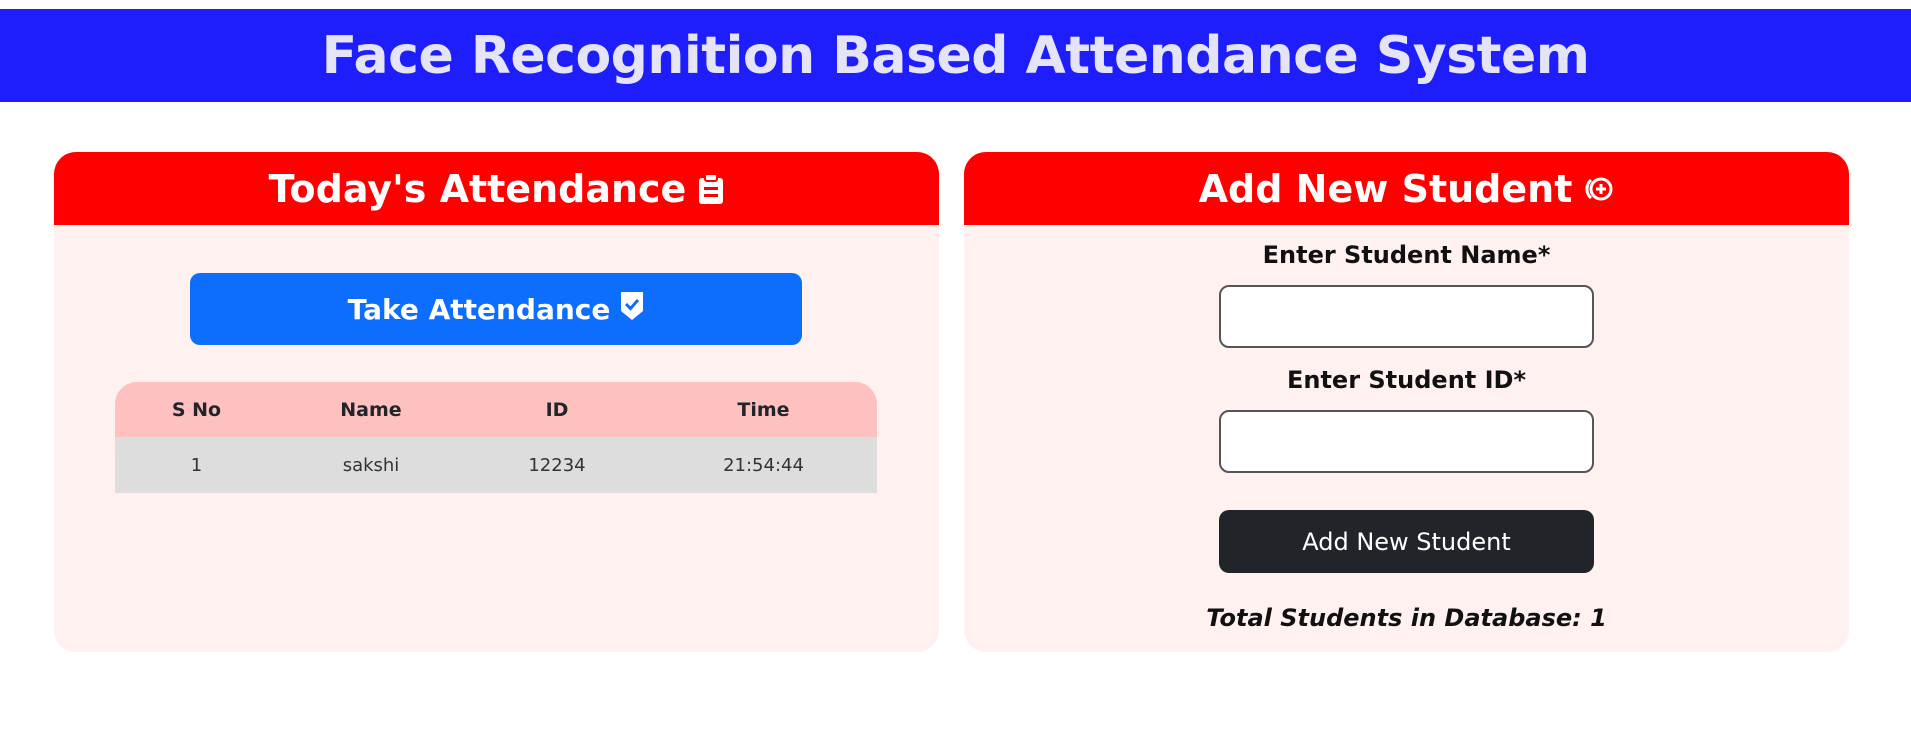 The width and height of the screenshot is (1911, 747). Describe the element at coordinates (763, 409) in the screenshot. I see `column-header-time: Time` at that location.